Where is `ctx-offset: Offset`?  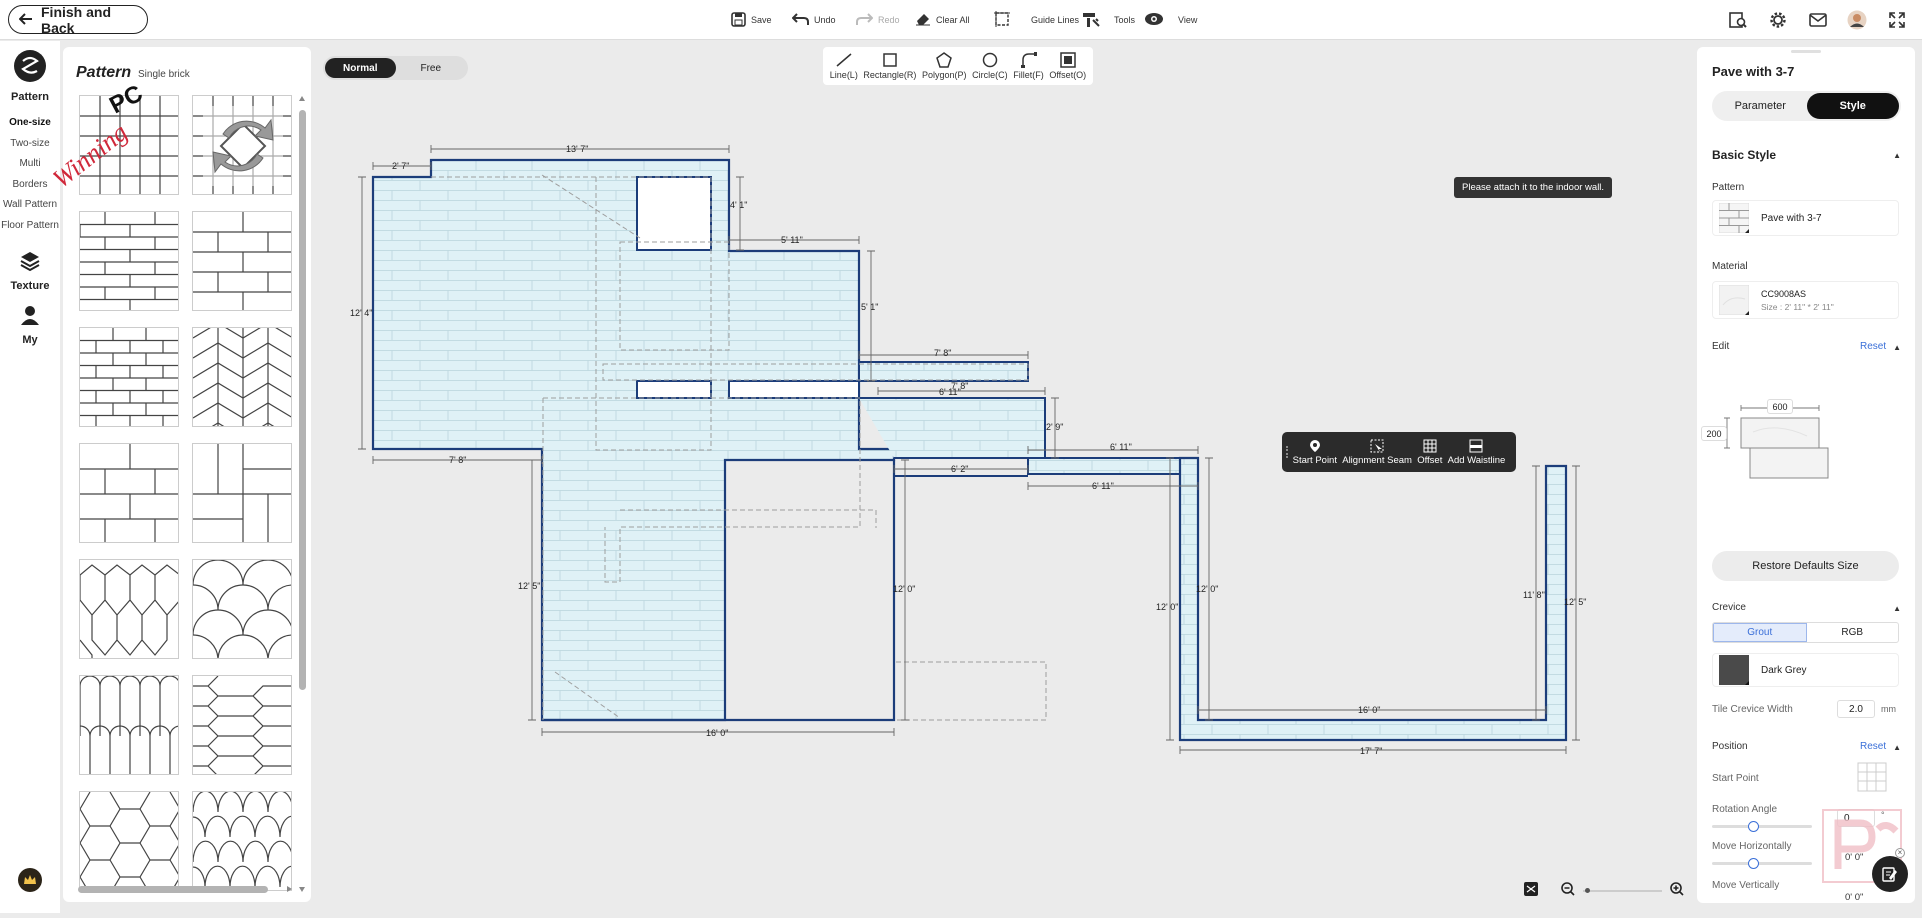 ctx-offset: Offset is located at coordinates (1429, 452).